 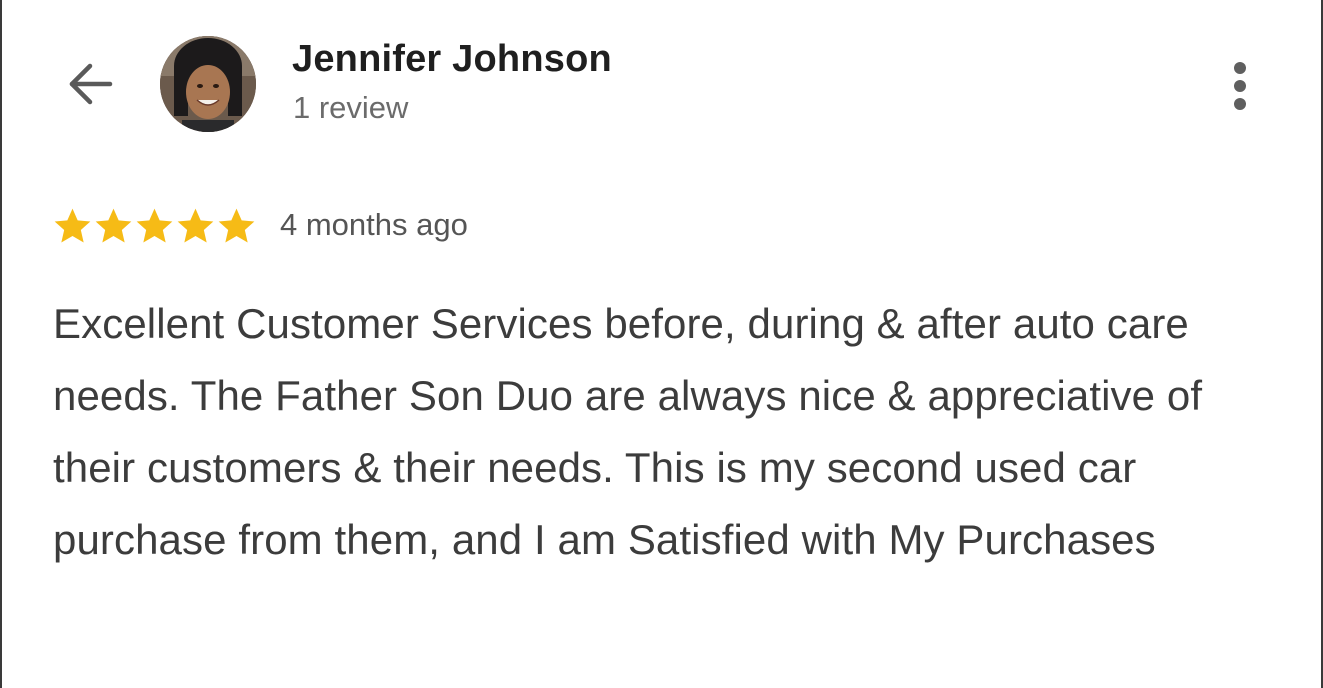 I want to click on stars, so click(x=154, y=226).